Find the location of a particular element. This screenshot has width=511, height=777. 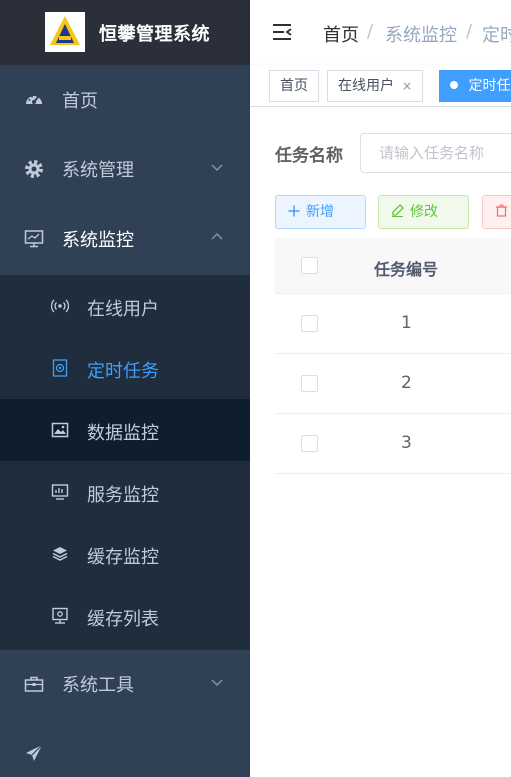

monitor-icon is located at coordinates (34, 239).